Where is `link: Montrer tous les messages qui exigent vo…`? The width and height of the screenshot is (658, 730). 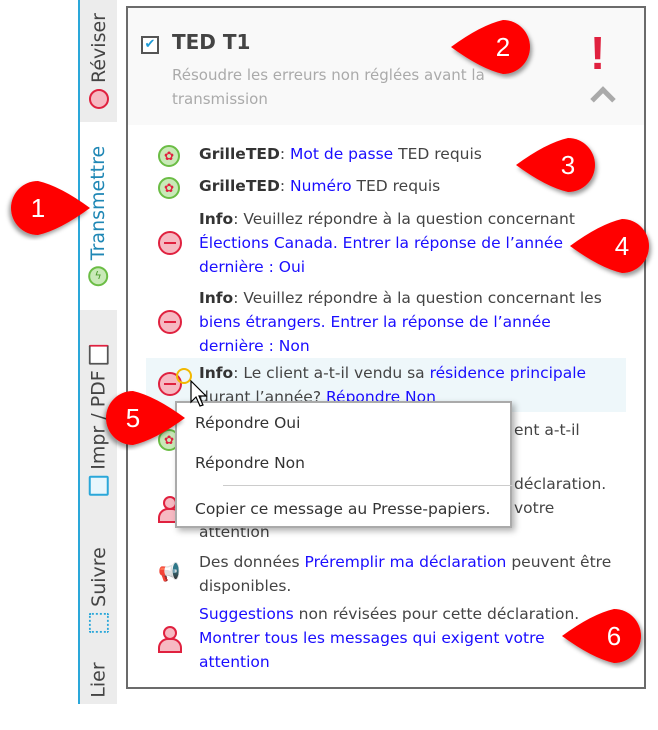
link: Montrer tous les messages qui exigent vo… is located at coordinates (372, 650).